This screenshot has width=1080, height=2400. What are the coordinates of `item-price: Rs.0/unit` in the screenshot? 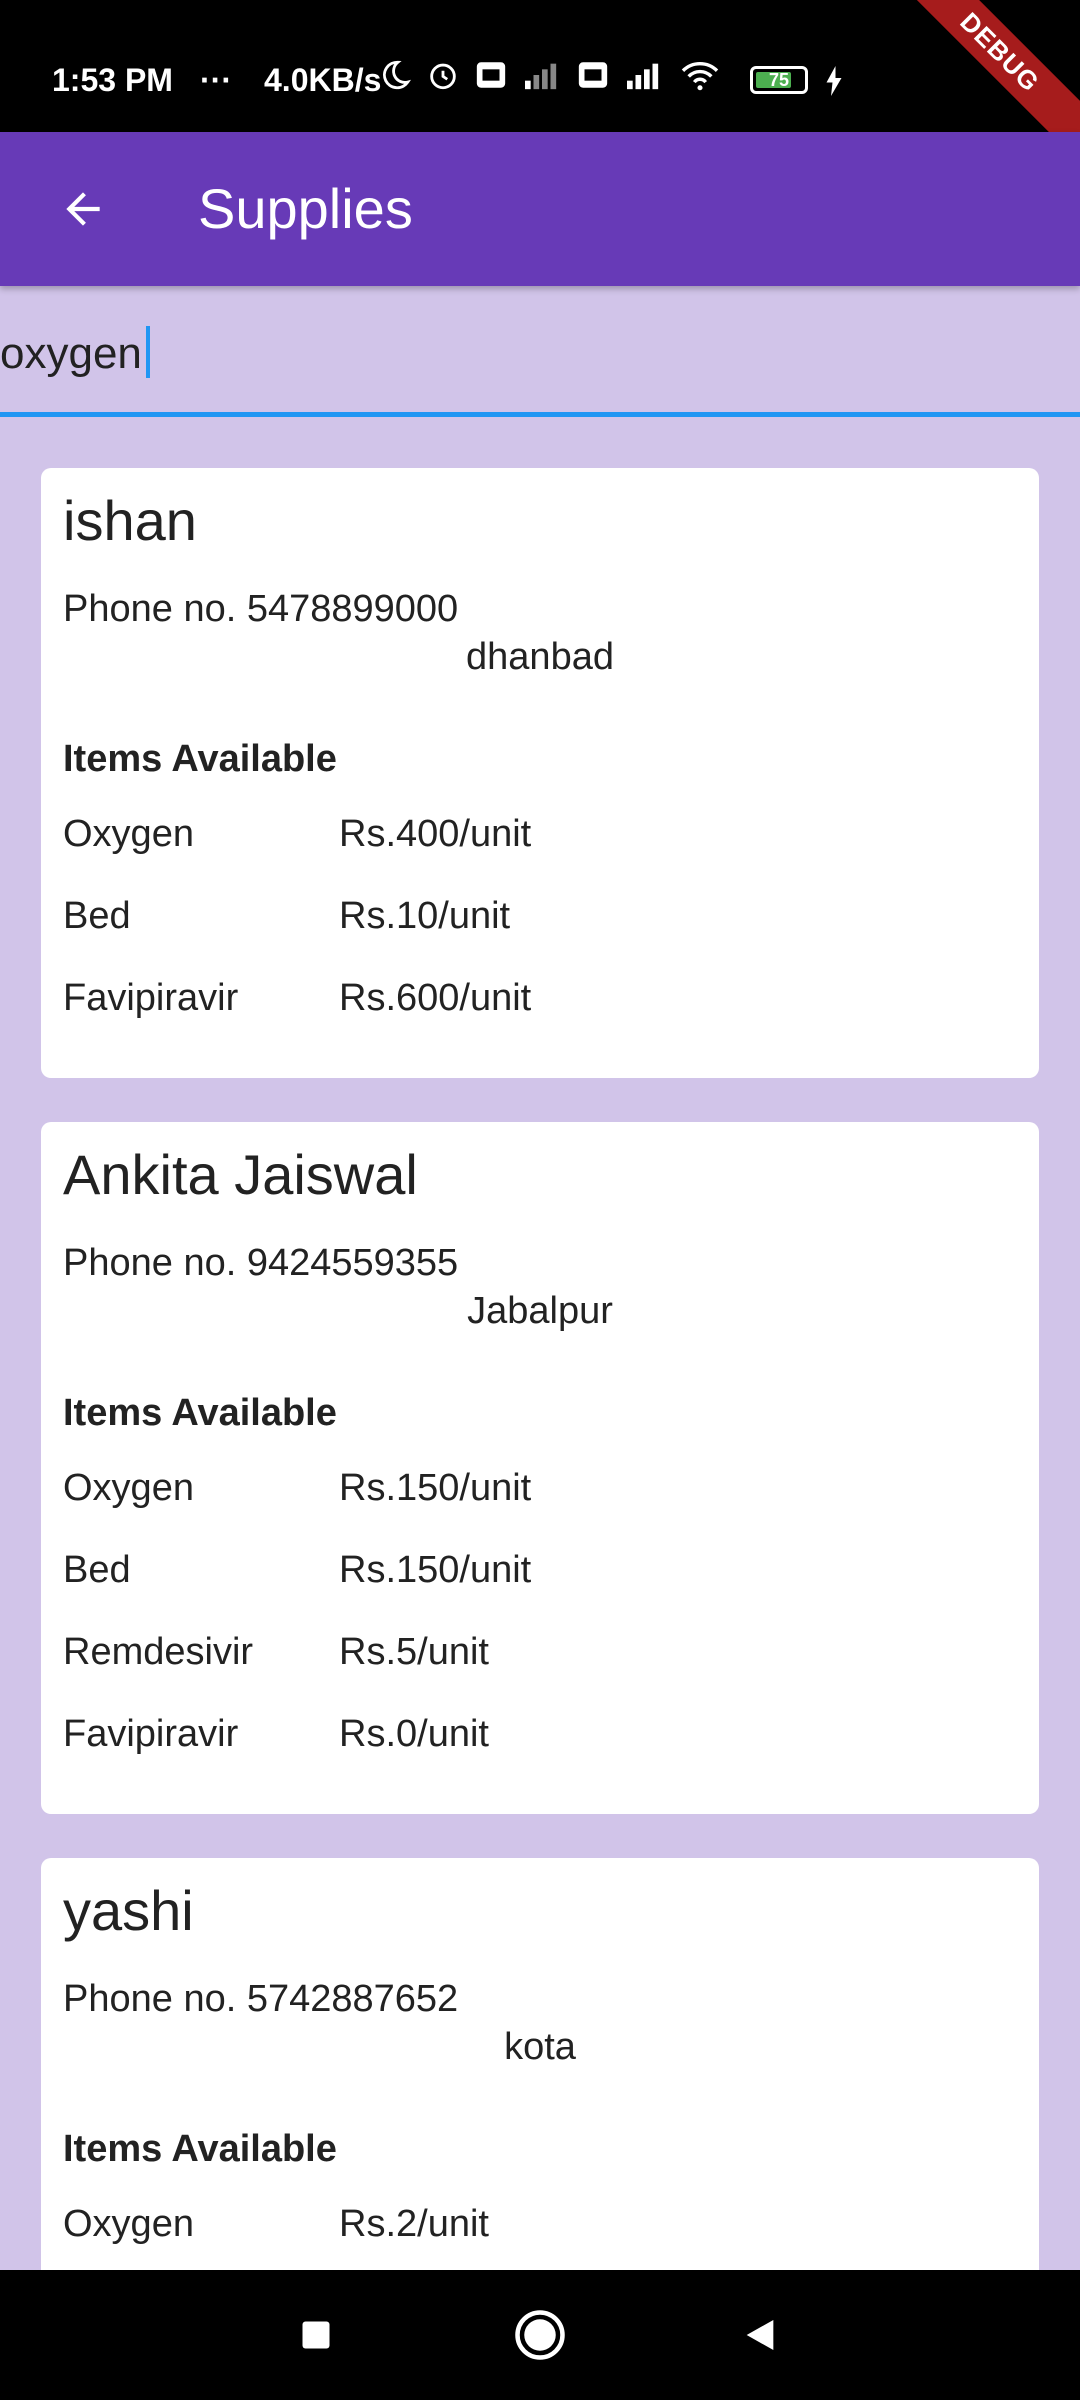 It's located at (414, 1734).